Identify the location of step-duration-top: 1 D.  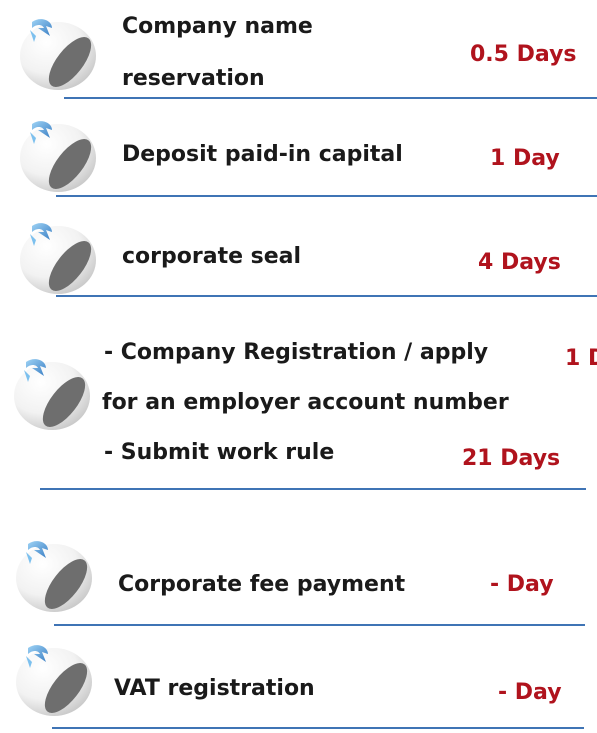
(581, 358).